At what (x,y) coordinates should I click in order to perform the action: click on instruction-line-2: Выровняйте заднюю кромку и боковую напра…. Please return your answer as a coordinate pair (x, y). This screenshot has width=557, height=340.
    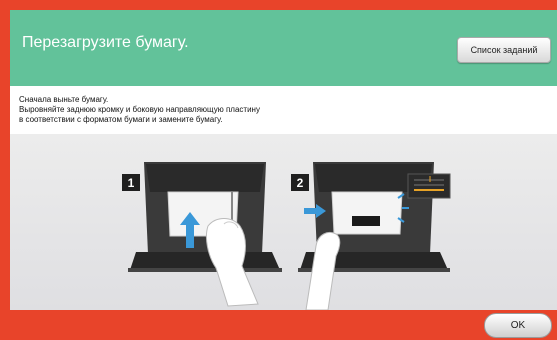
    Looking at the image, I should click on (139, 109).